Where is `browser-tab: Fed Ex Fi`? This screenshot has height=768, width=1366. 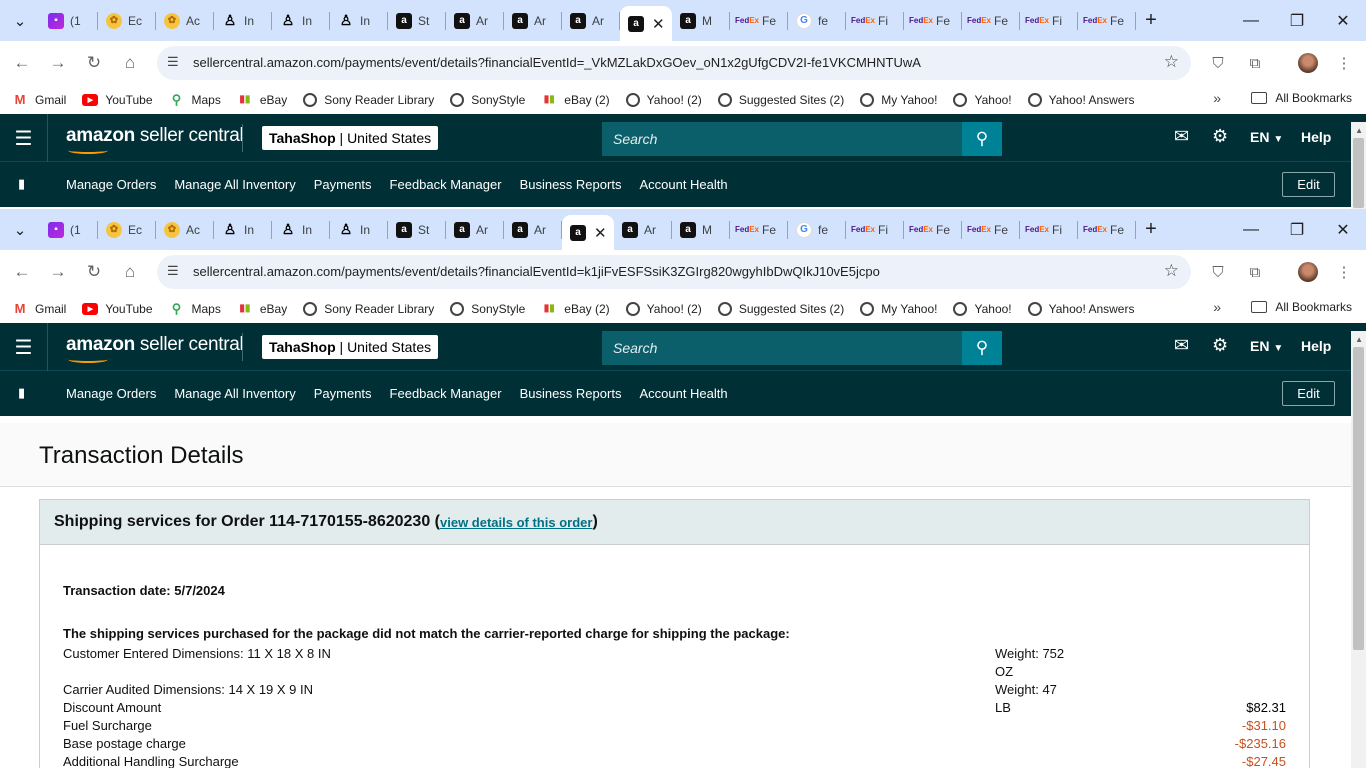 browser-tab: Fed Ex Fi is located at coordinates (875, 229).